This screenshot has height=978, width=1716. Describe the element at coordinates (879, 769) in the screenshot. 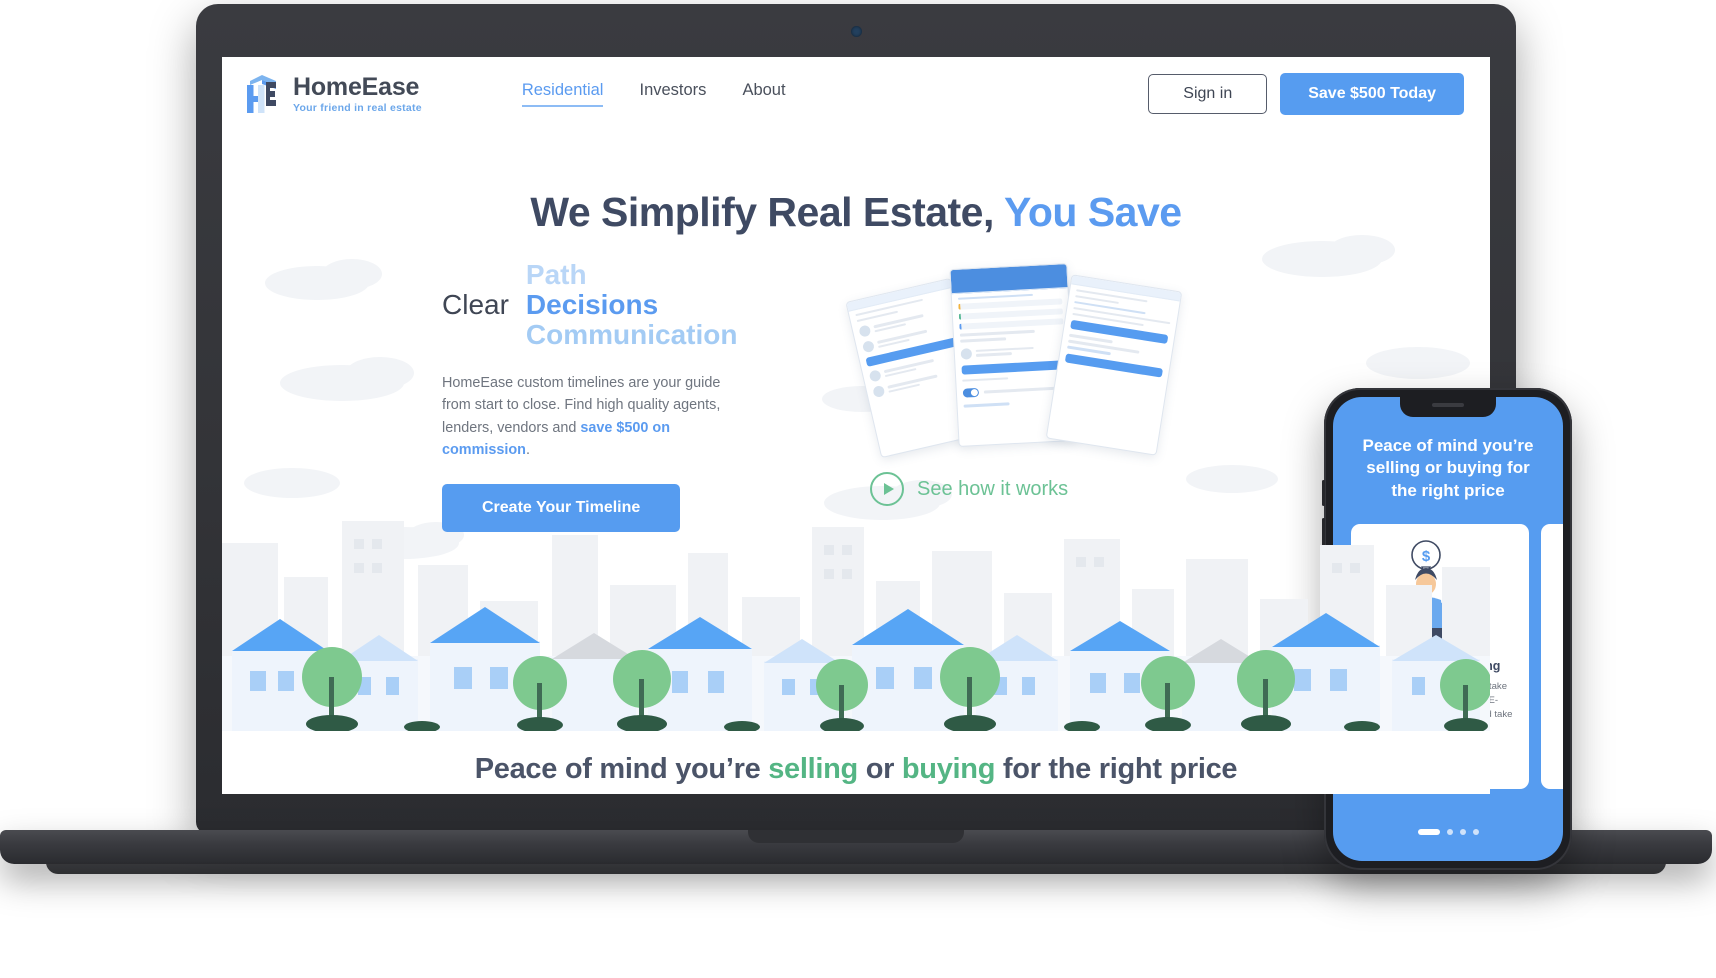

I see `band-title-part2: or` at that location.